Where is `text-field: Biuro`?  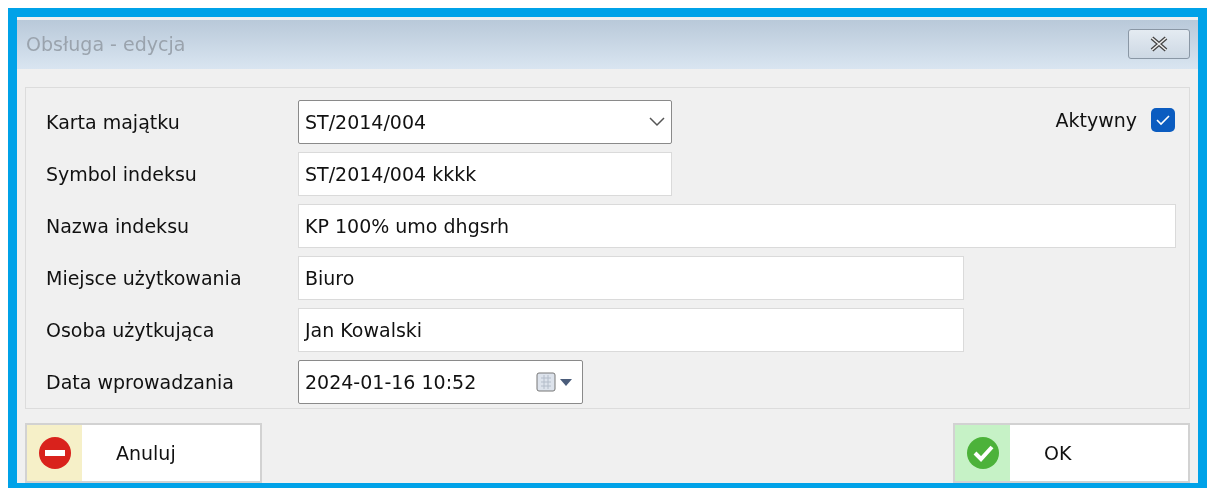 text-field: Biuro is located at coordinates (631, 277).